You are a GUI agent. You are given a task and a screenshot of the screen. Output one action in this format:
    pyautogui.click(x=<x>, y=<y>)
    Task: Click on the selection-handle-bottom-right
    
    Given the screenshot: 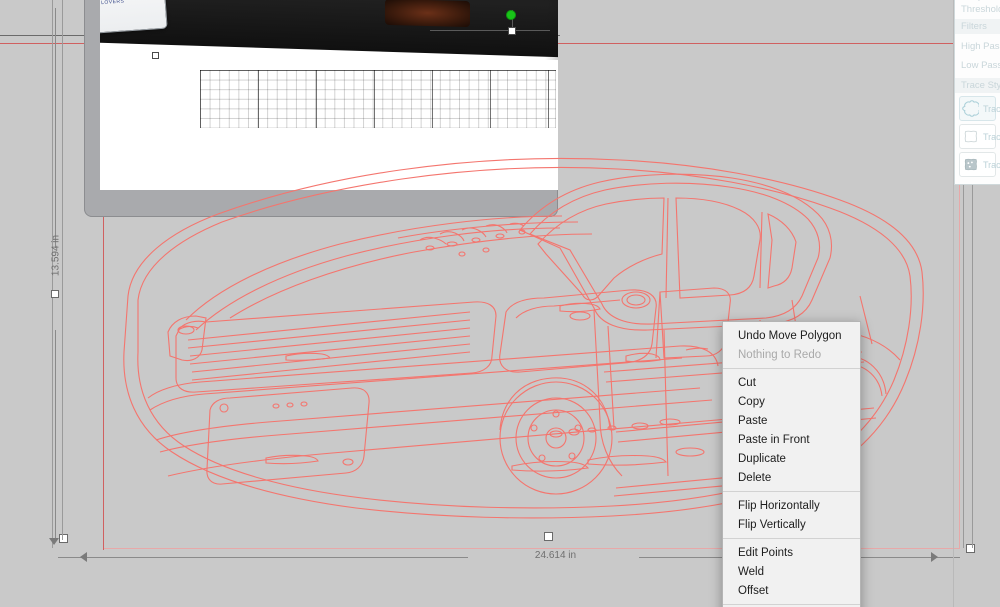 What is the action you would take?
    pyautogui.click(x=970, y=548)
    